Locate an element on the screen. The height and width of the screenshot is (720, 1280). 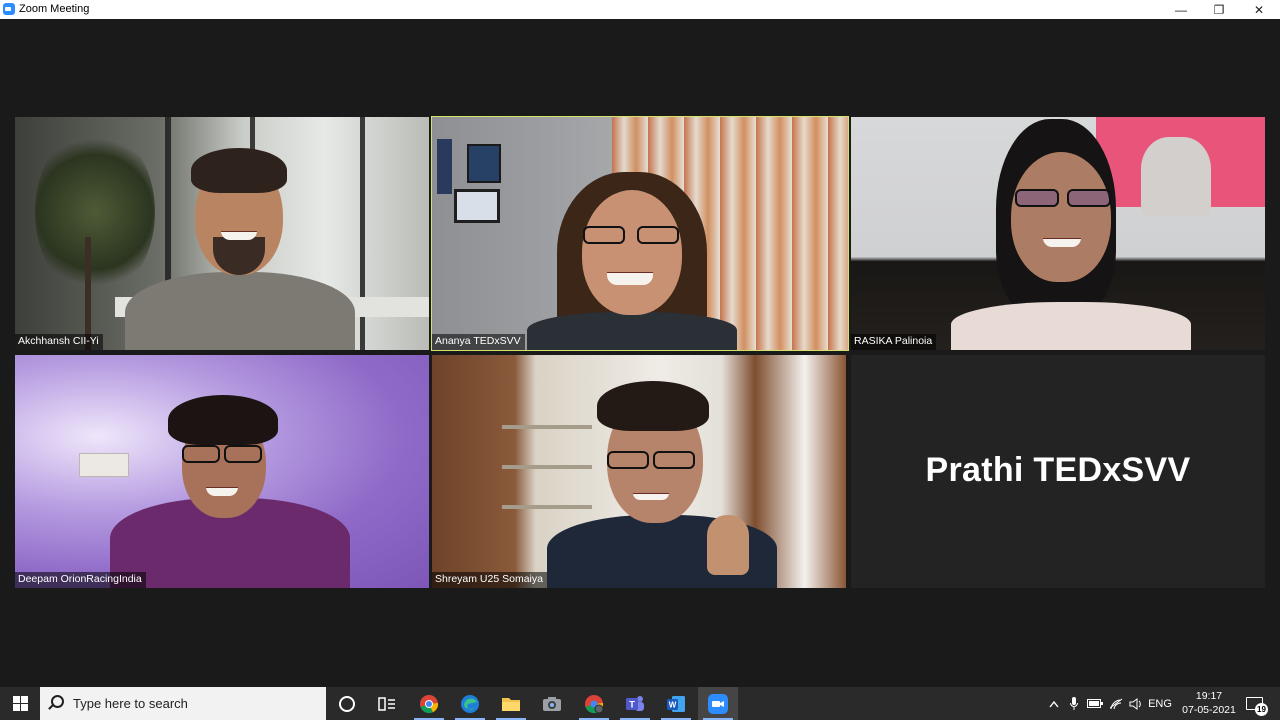
taskbar-search-box: Type here to search is located at coordinates (183, 703).